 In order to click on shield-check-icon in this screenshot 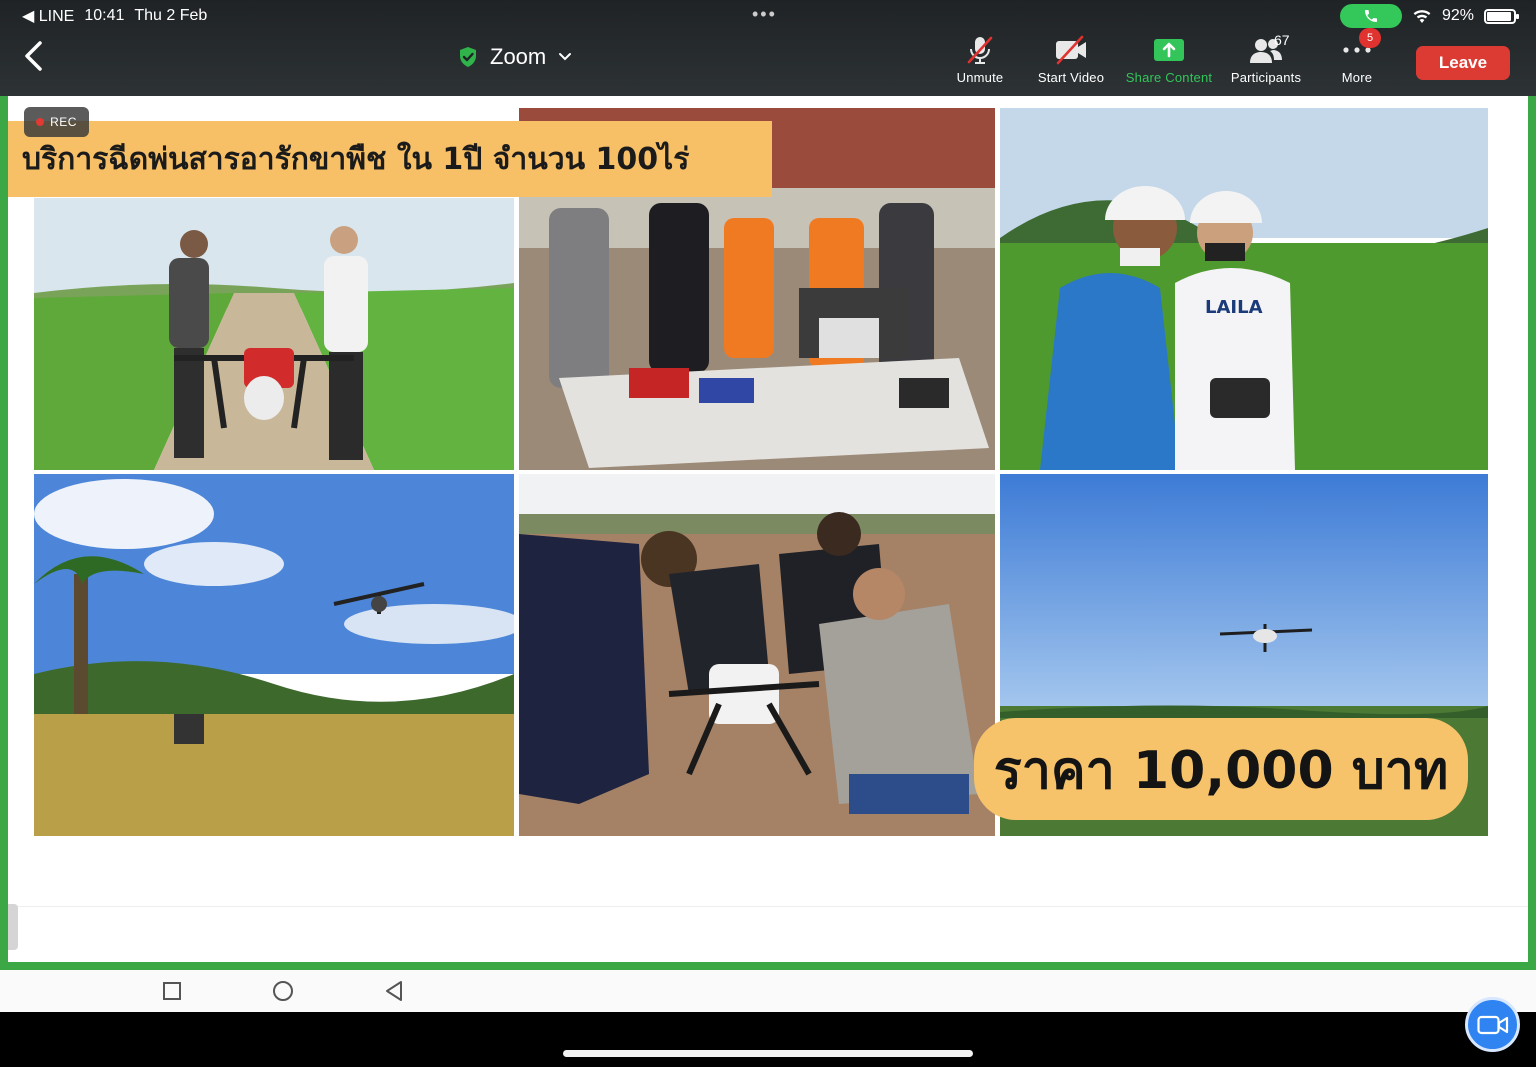, I will do `click(468, 57)`.